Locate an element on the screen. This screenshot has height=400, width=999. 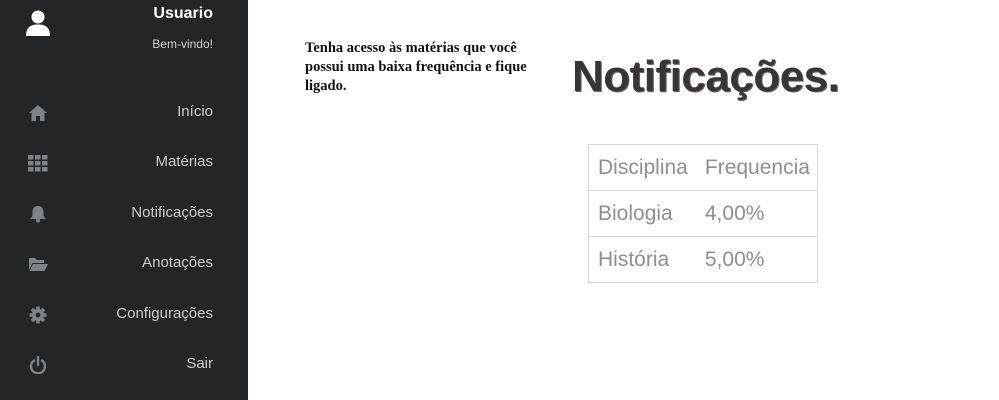
sidebar-item-anotacoes: Anotações is located at coordinates (124, 264).